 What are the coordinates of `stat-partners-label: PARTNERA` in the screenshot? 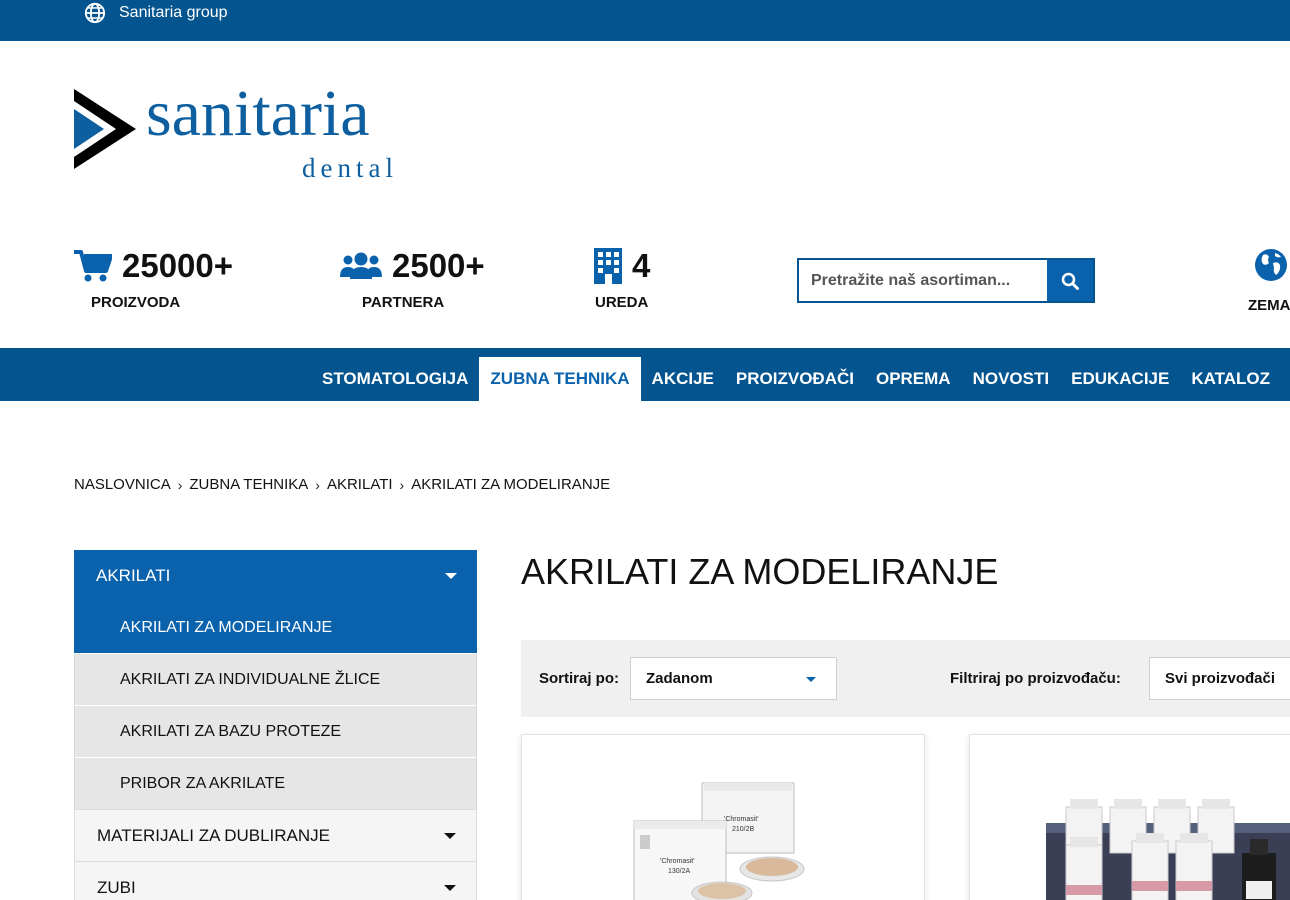 It's located at (403, 302).